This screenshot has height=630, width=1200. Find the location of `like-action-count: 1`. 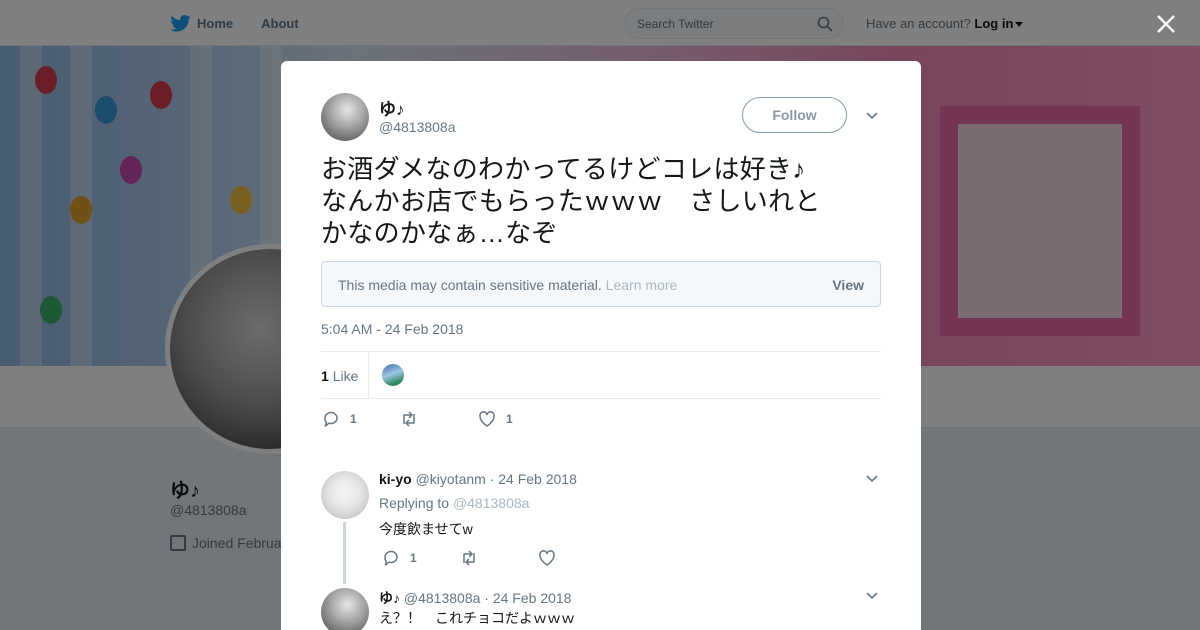

like-action-count: 1 is located at coordinates (509, 419).